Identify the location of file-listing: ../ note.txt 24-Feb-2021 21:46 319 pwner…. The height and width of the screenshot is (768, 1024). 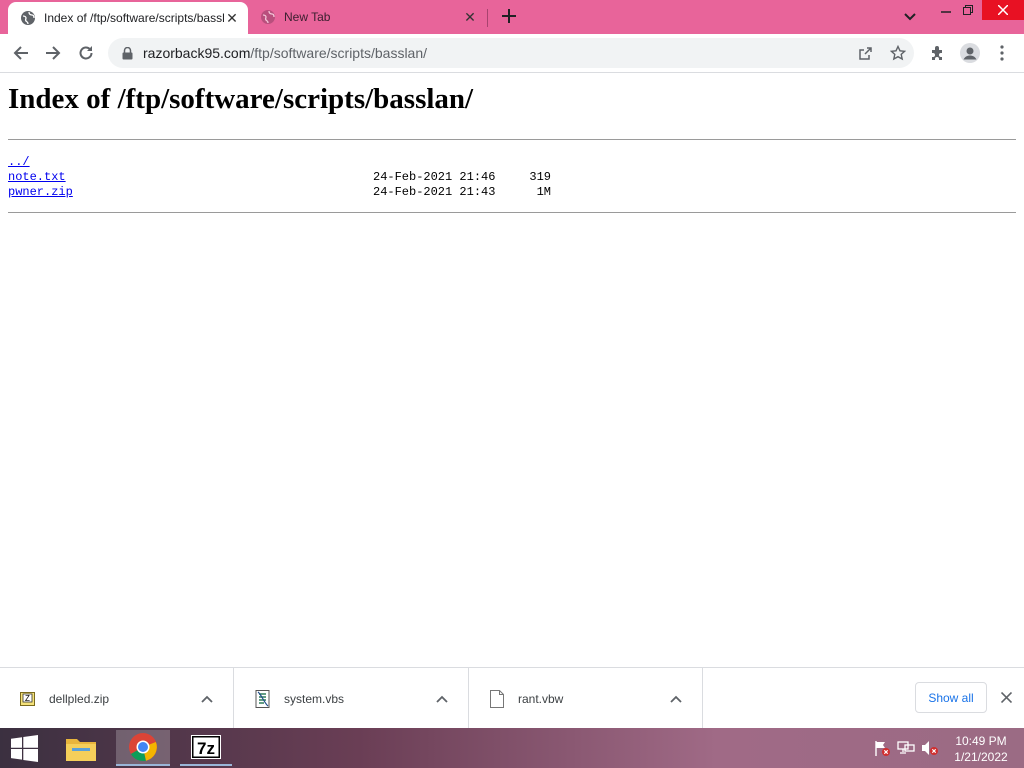
(288, 177).